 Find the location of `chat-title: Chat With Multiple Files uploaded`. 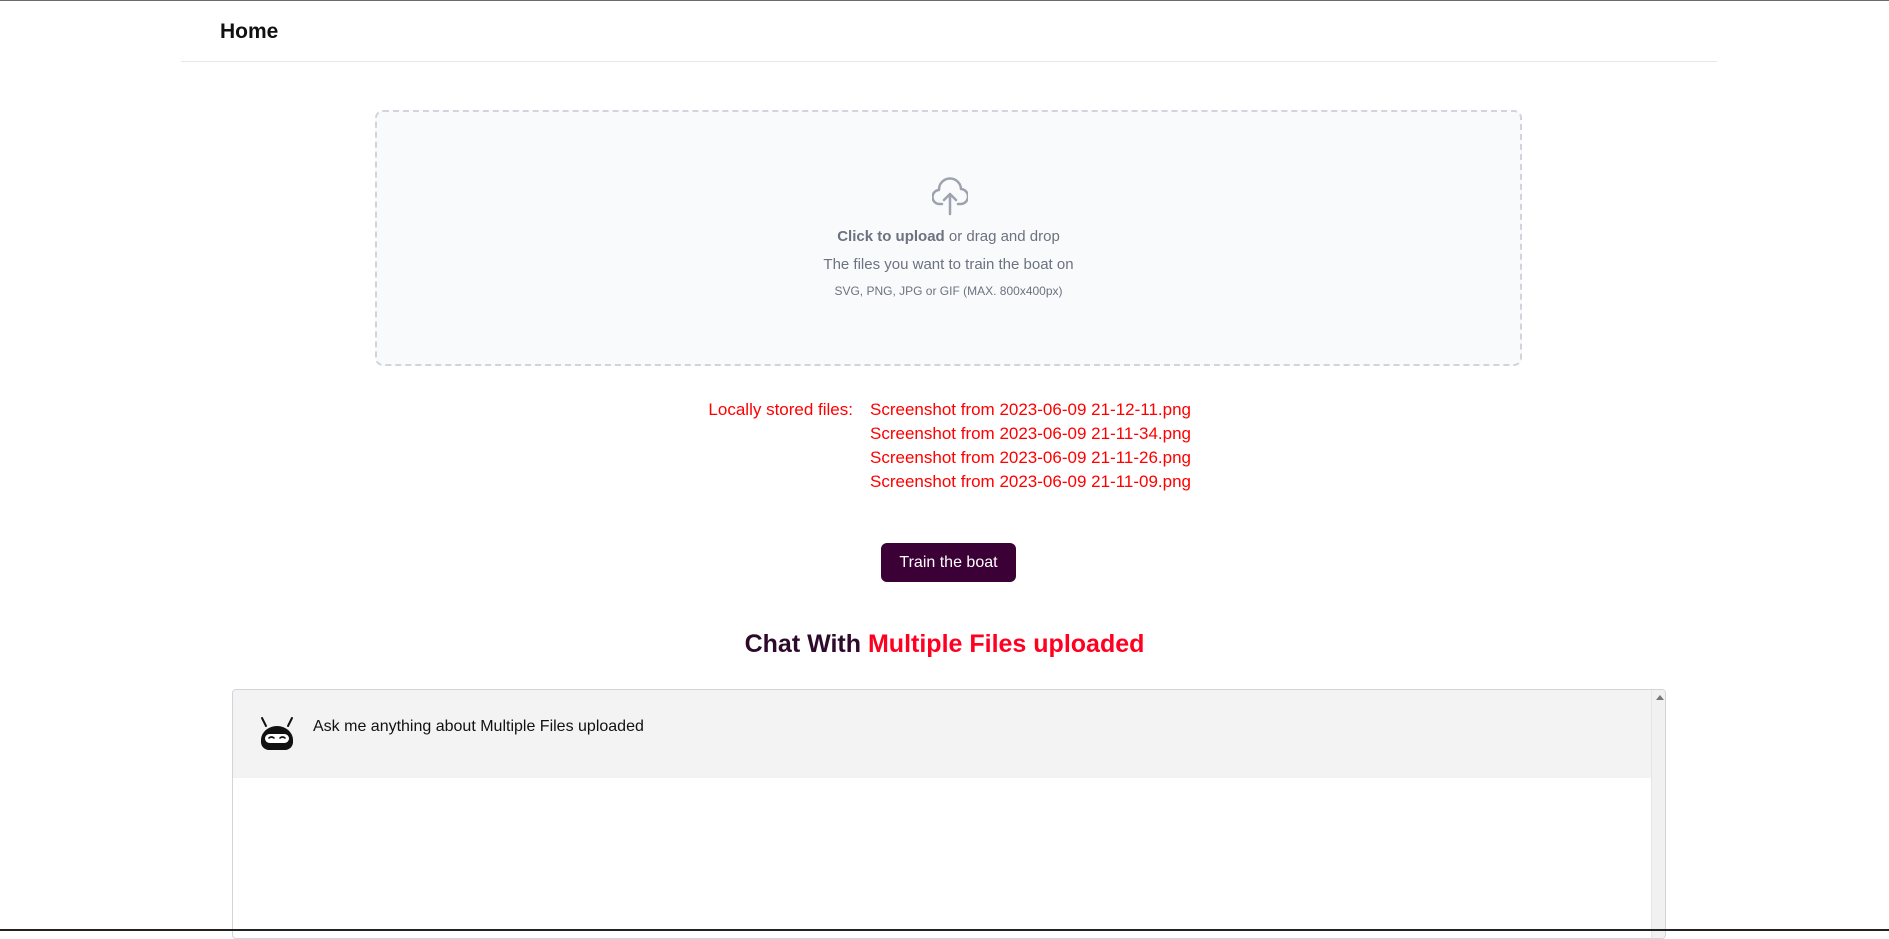

chat-title: Chat With Multiple Files uploaded is located at coordinates (944, 644).